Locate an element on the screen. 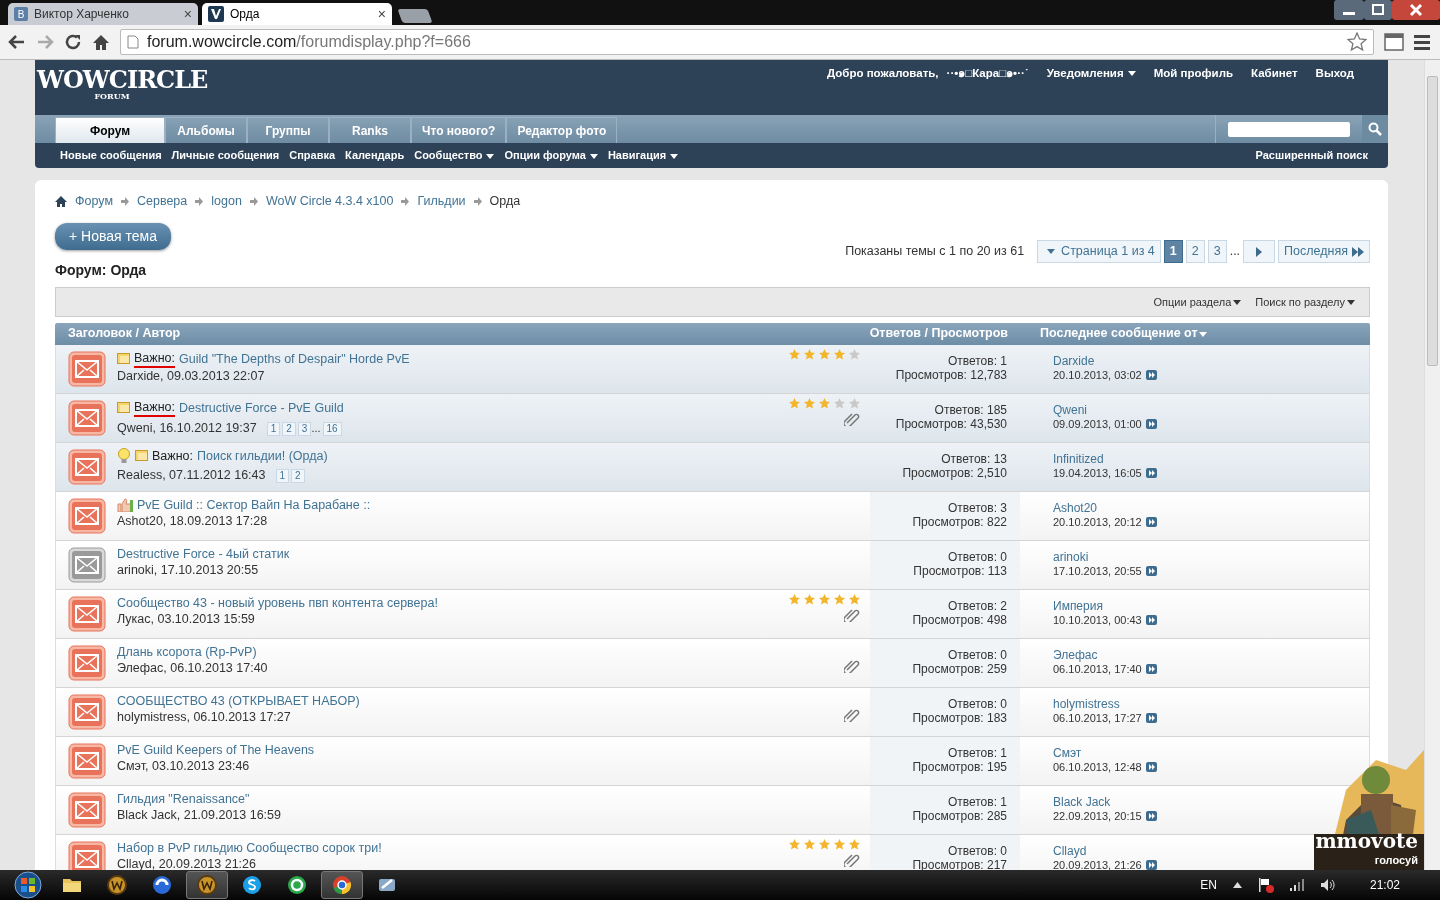 This screenshot has height=900, width=1440. logo-text: WOWCIRCLE is located at coordinates (122, 76).